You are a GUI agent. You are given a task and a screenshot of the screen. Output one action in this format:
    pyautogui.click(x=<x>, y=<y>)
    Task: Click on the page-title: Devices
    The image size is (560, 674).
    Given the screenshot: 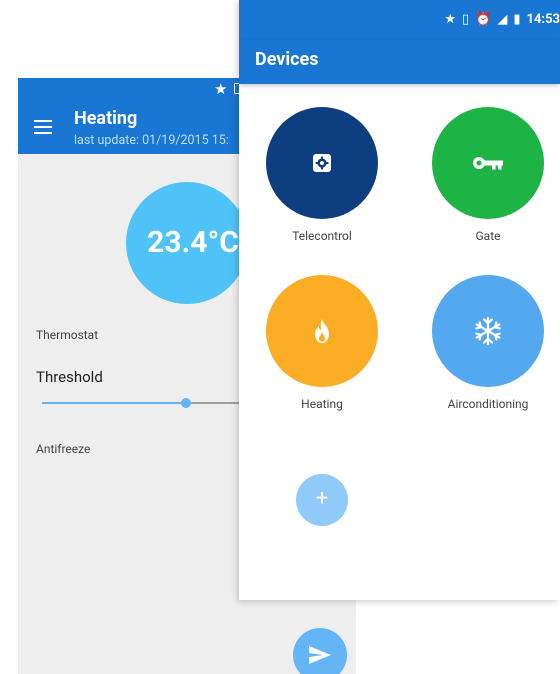 What is the action you would take?
    pyautogui.click(x=287, y=59)
    